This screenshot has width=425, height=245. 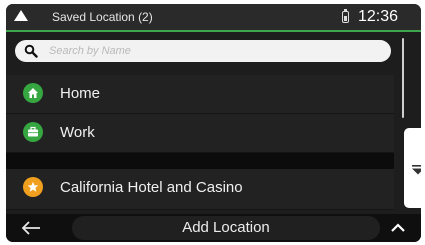 I want to click on search-icon, so click(x=31, y=51).